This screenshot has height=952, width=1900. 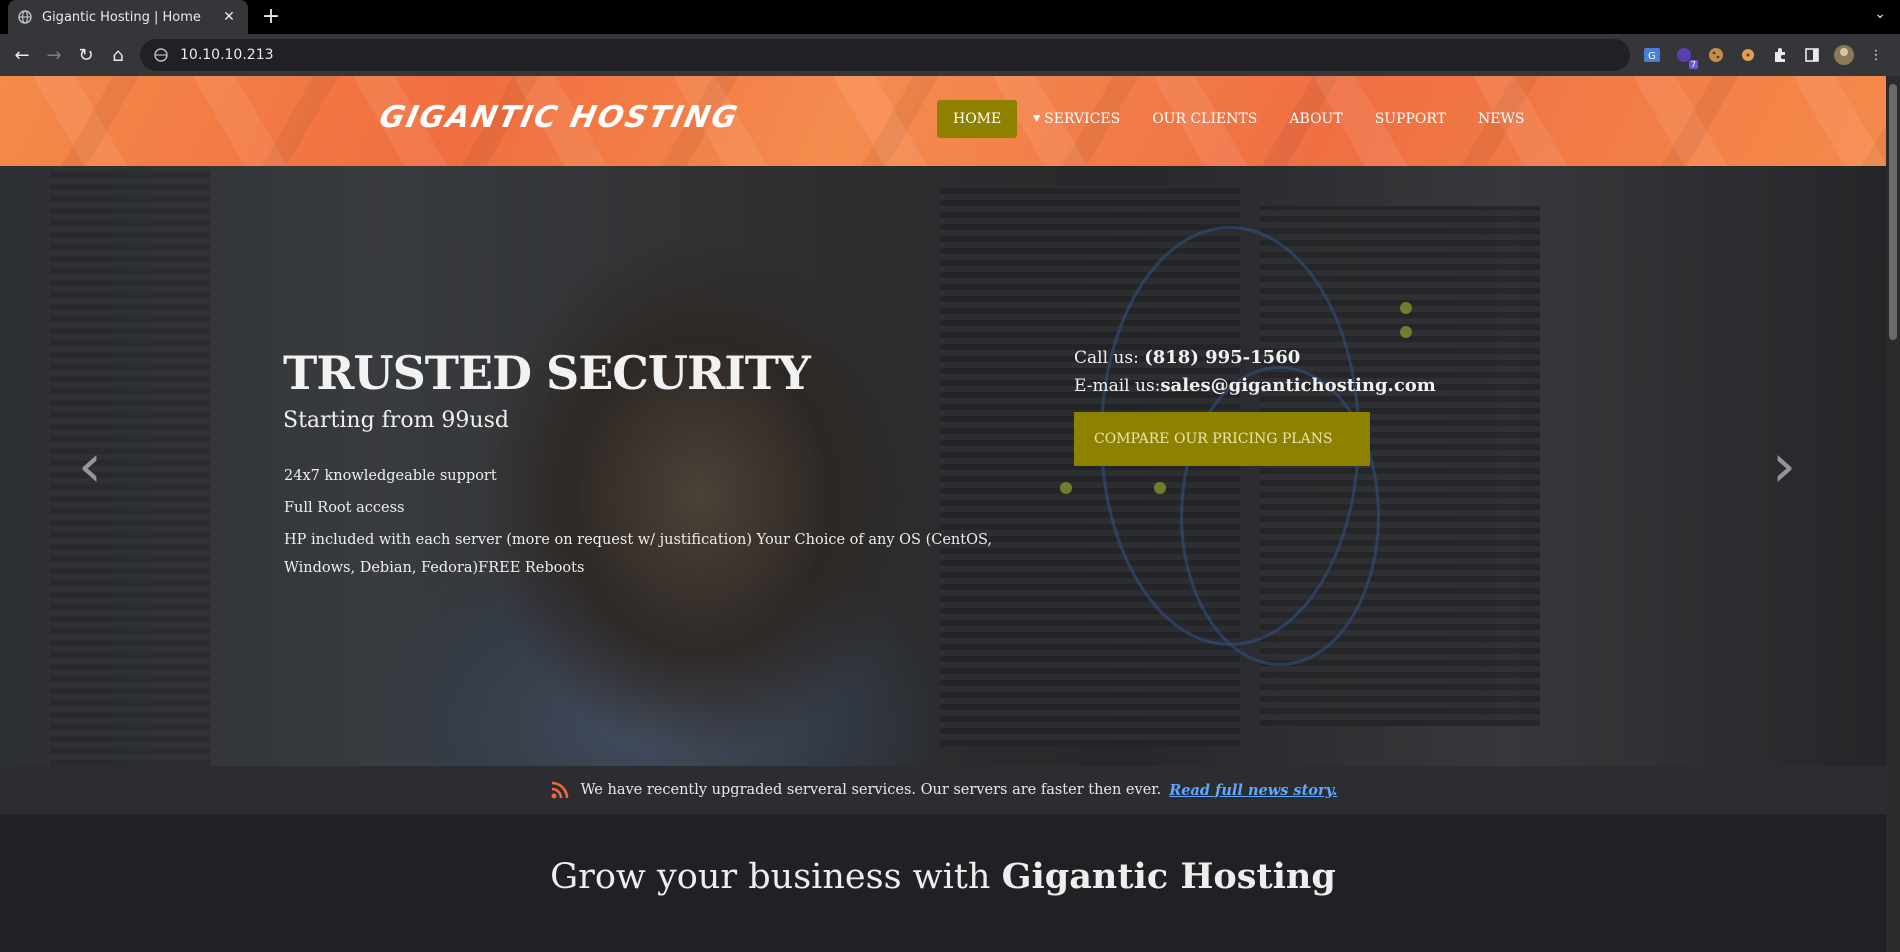 What do you see at coordinates (770, 877) in the screenshot?
I see `grow-prefix: Grow your business with` at bounding box center [770, 877].